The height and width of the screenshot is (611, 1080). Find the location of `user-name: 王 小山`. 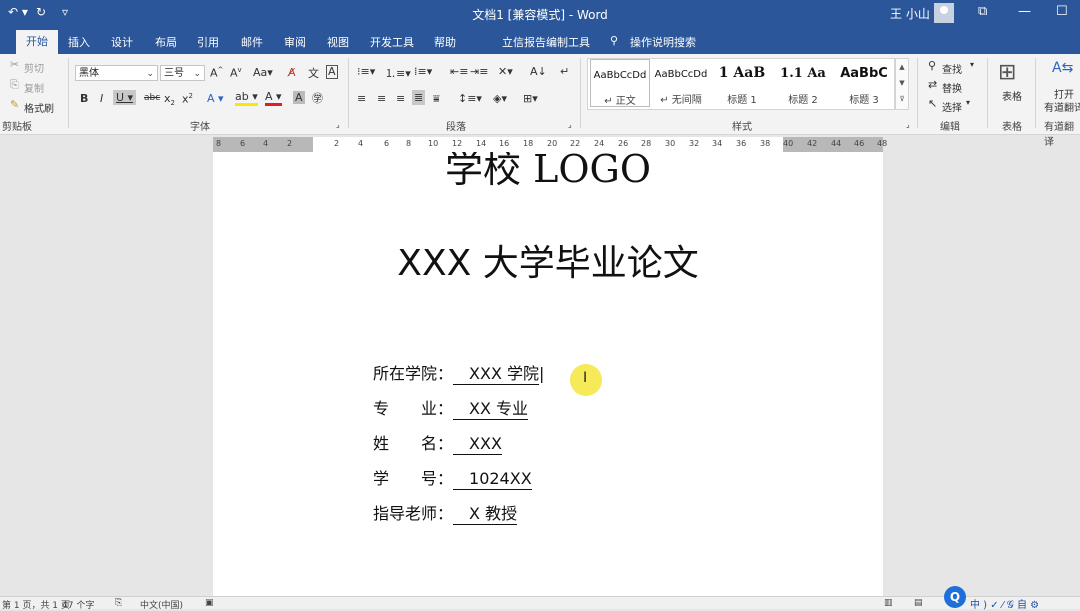

user-name: 王 小山 is located at coordinates (910, 13).